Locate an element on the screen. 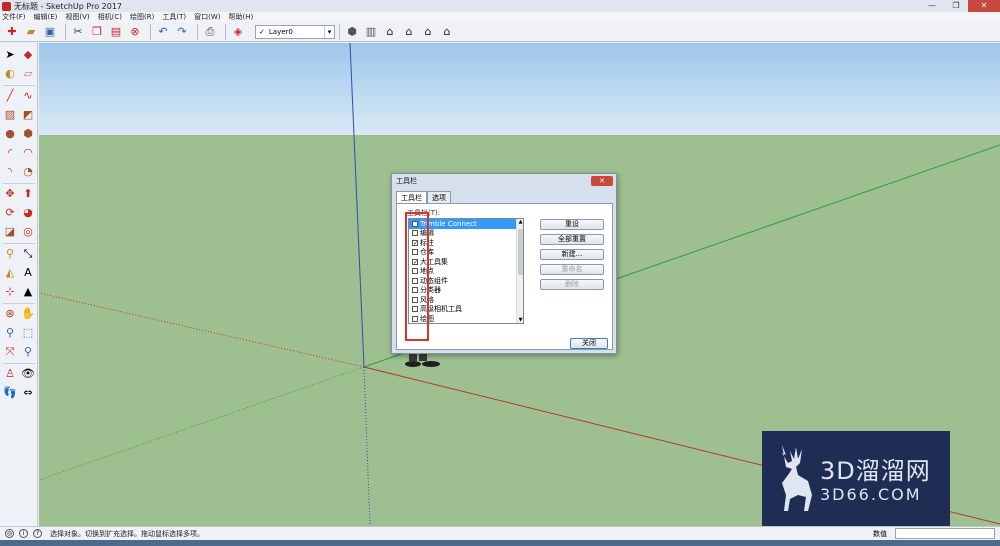 The image size is (1000, 546). three-point-arc-icon: ◝ is located at coordinates (10, 172).